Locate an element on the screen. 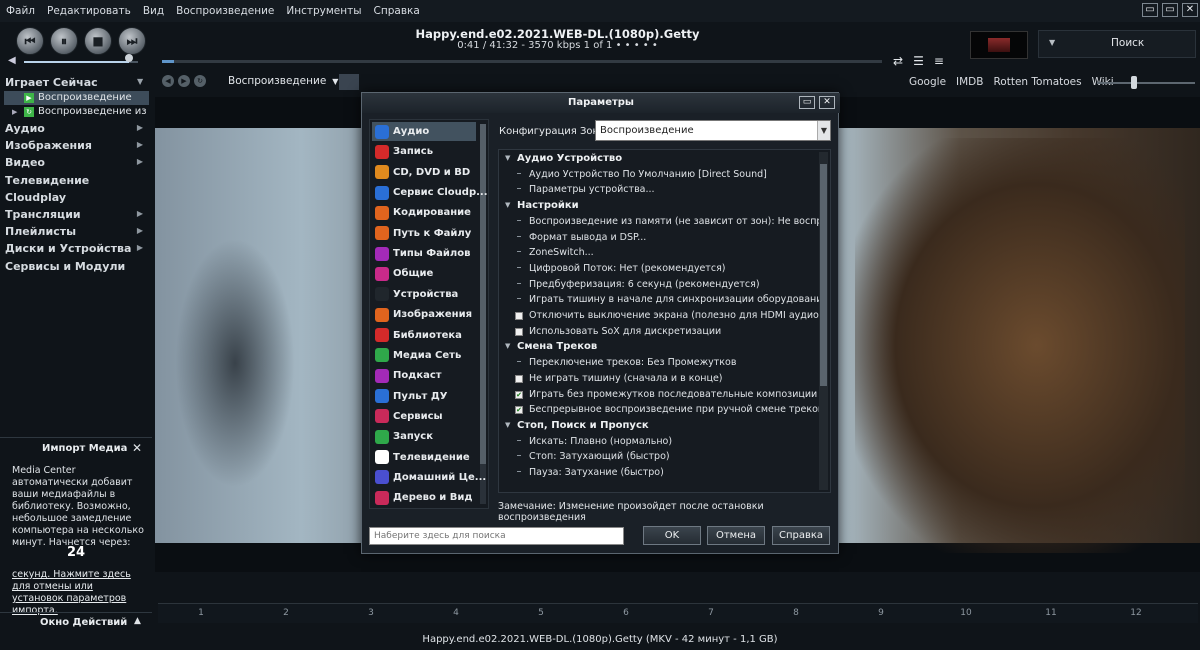 The width and height of the screenshot is (1200, 650). options-category: Устройства is located at coordinates (424, 294).